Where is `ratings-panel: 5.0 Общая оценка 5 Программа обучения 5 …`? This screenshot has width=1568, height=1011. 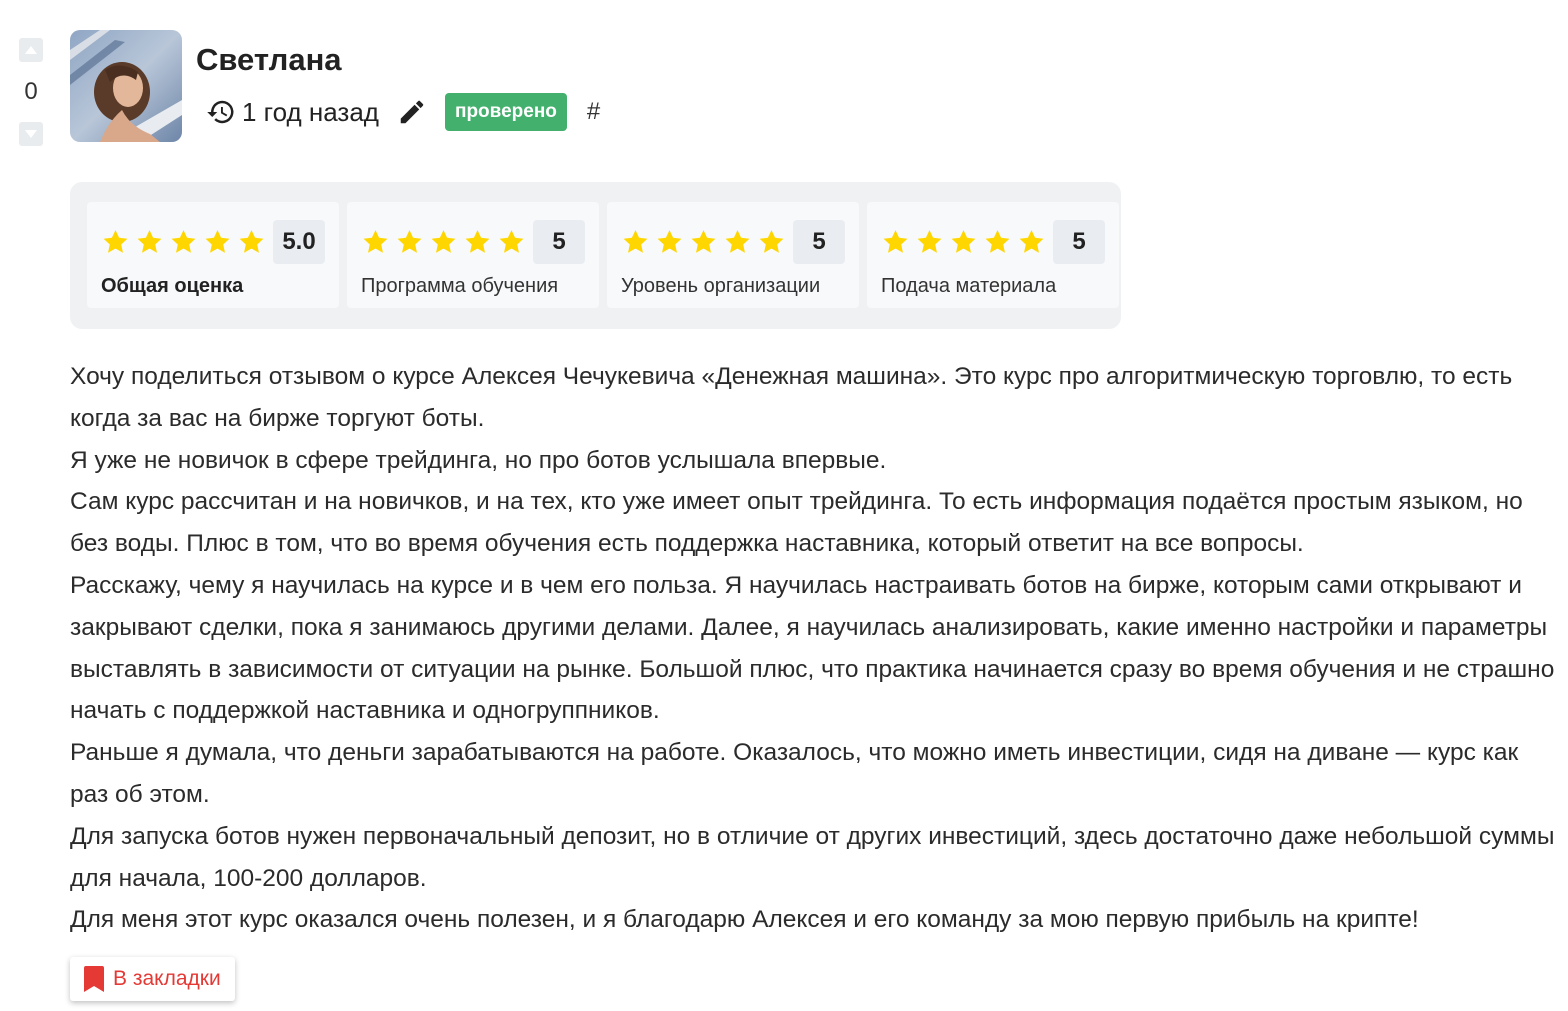 ratings-panel: 5.0 Общая оценка 5 Программа обучения 5 … is located at coordinates (595, 255).